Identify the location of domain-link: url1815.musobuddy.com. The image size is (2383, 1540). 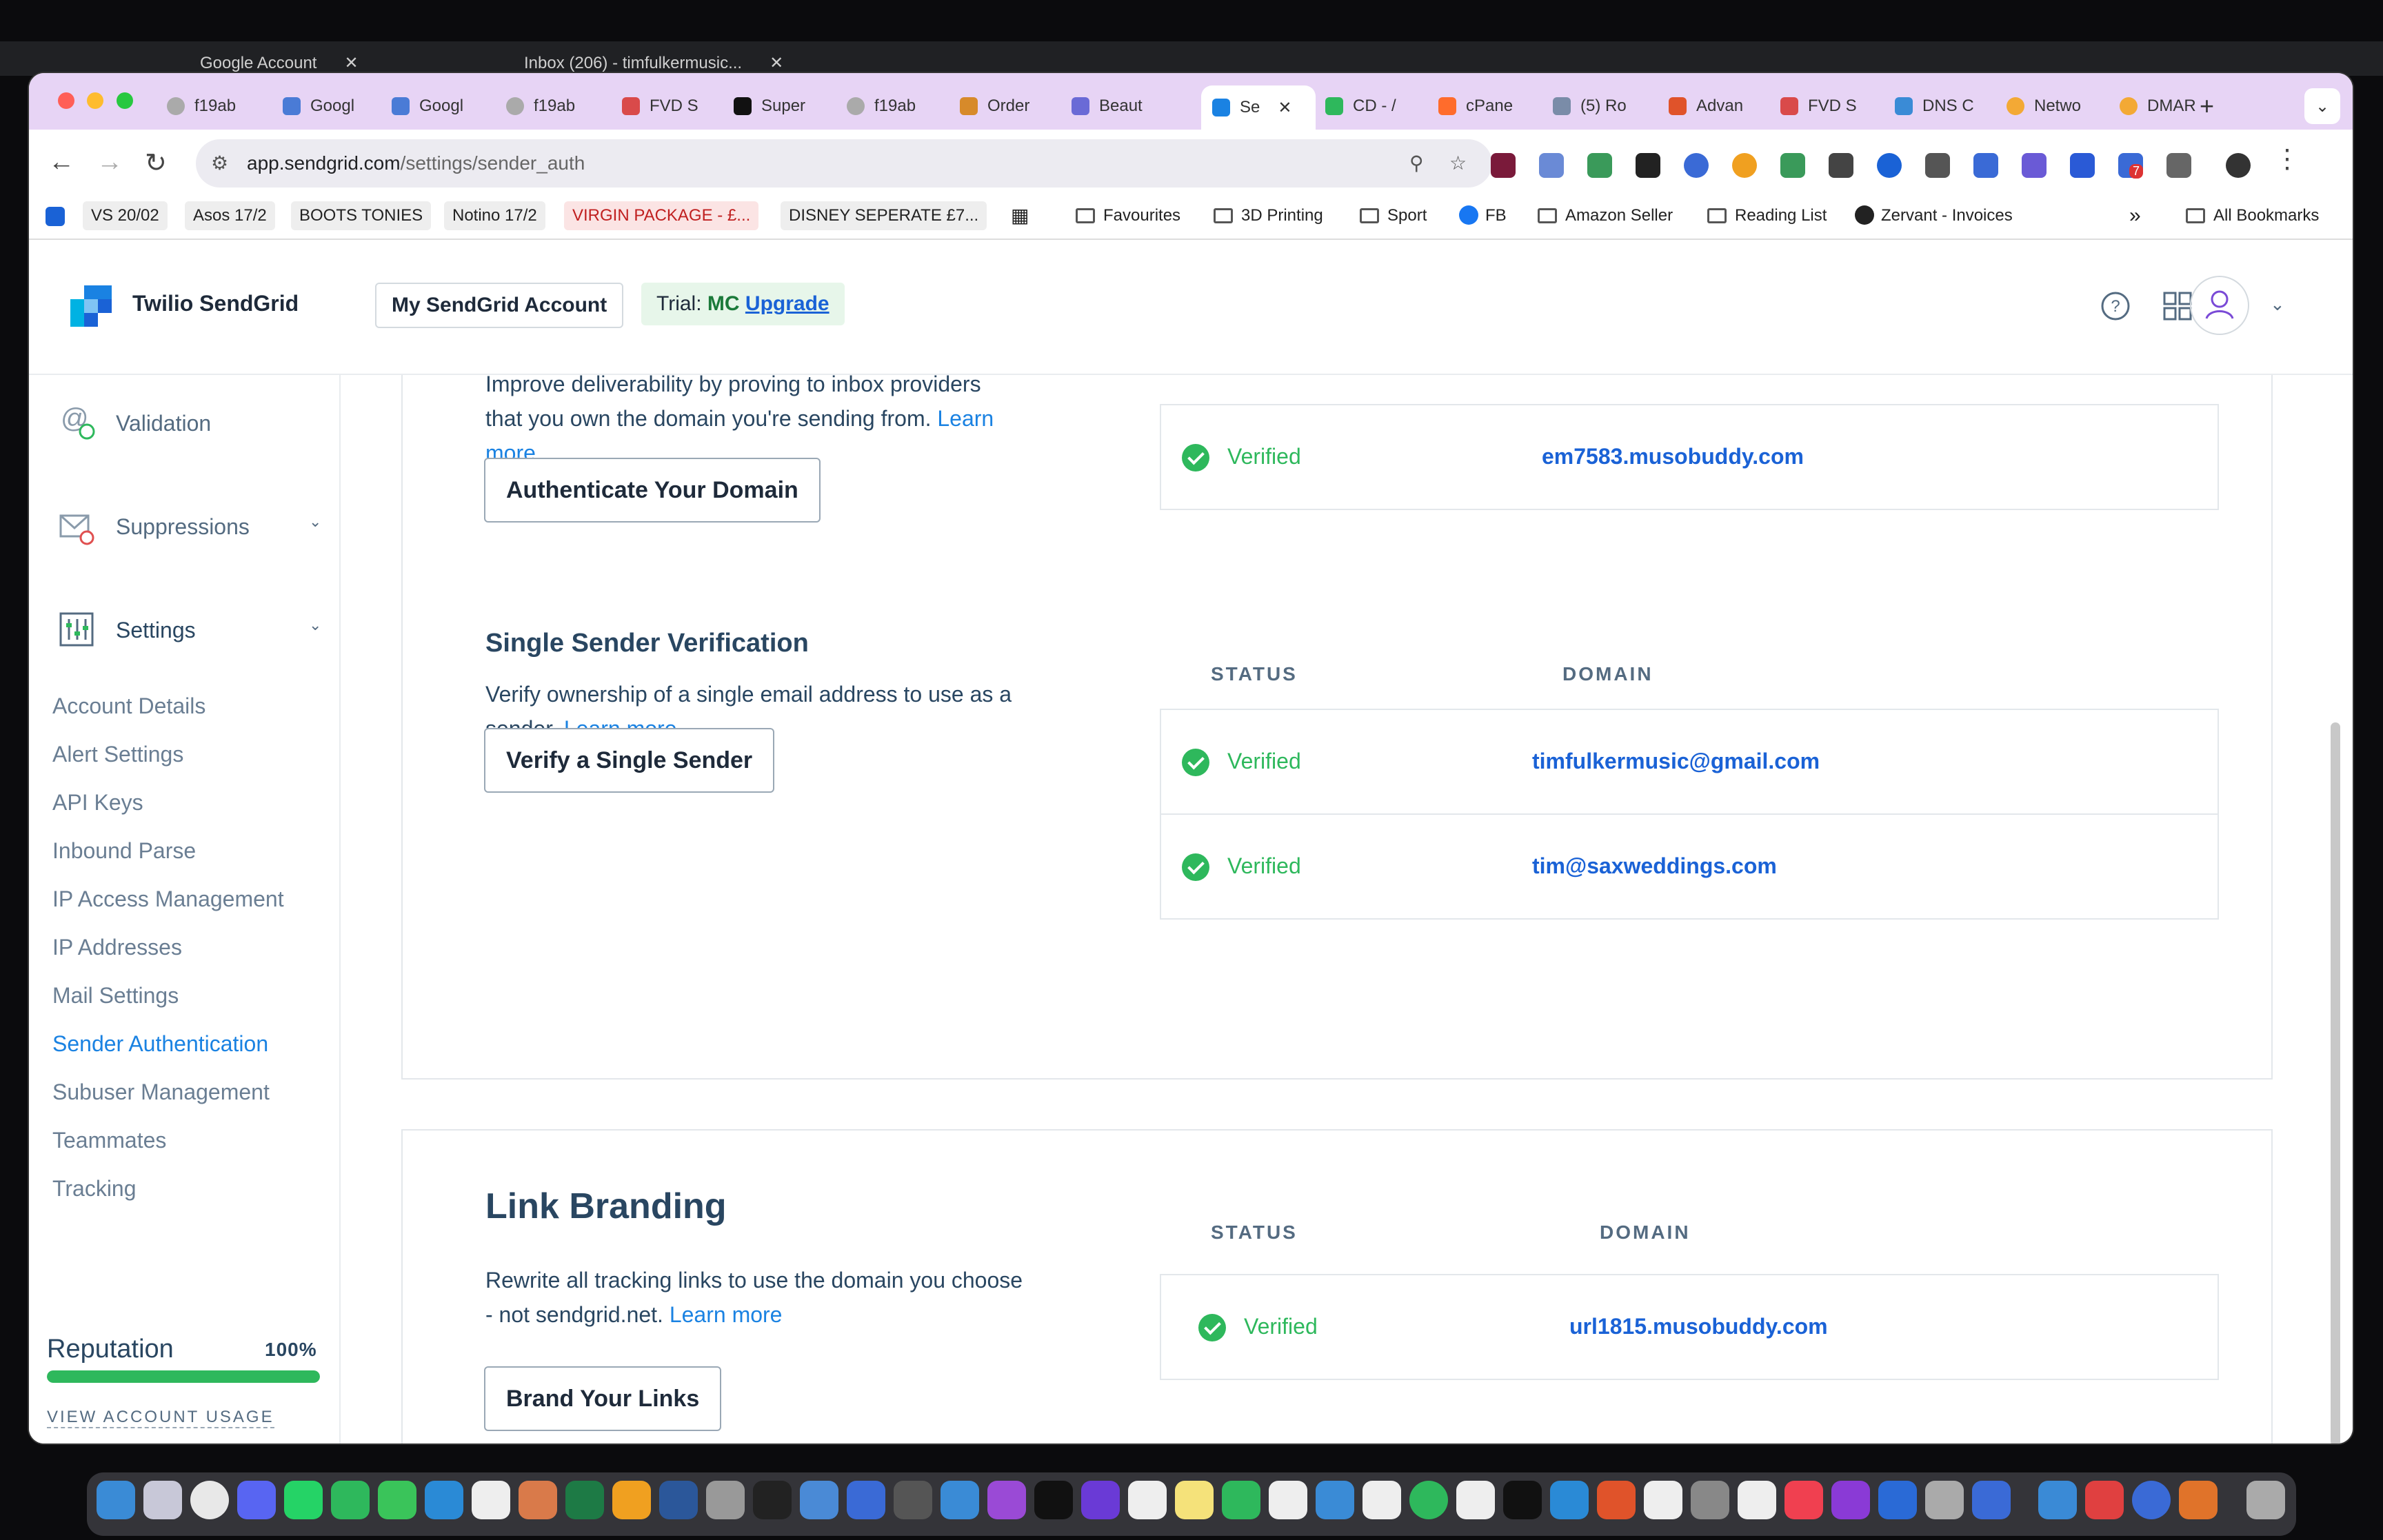
(1698, 1327).